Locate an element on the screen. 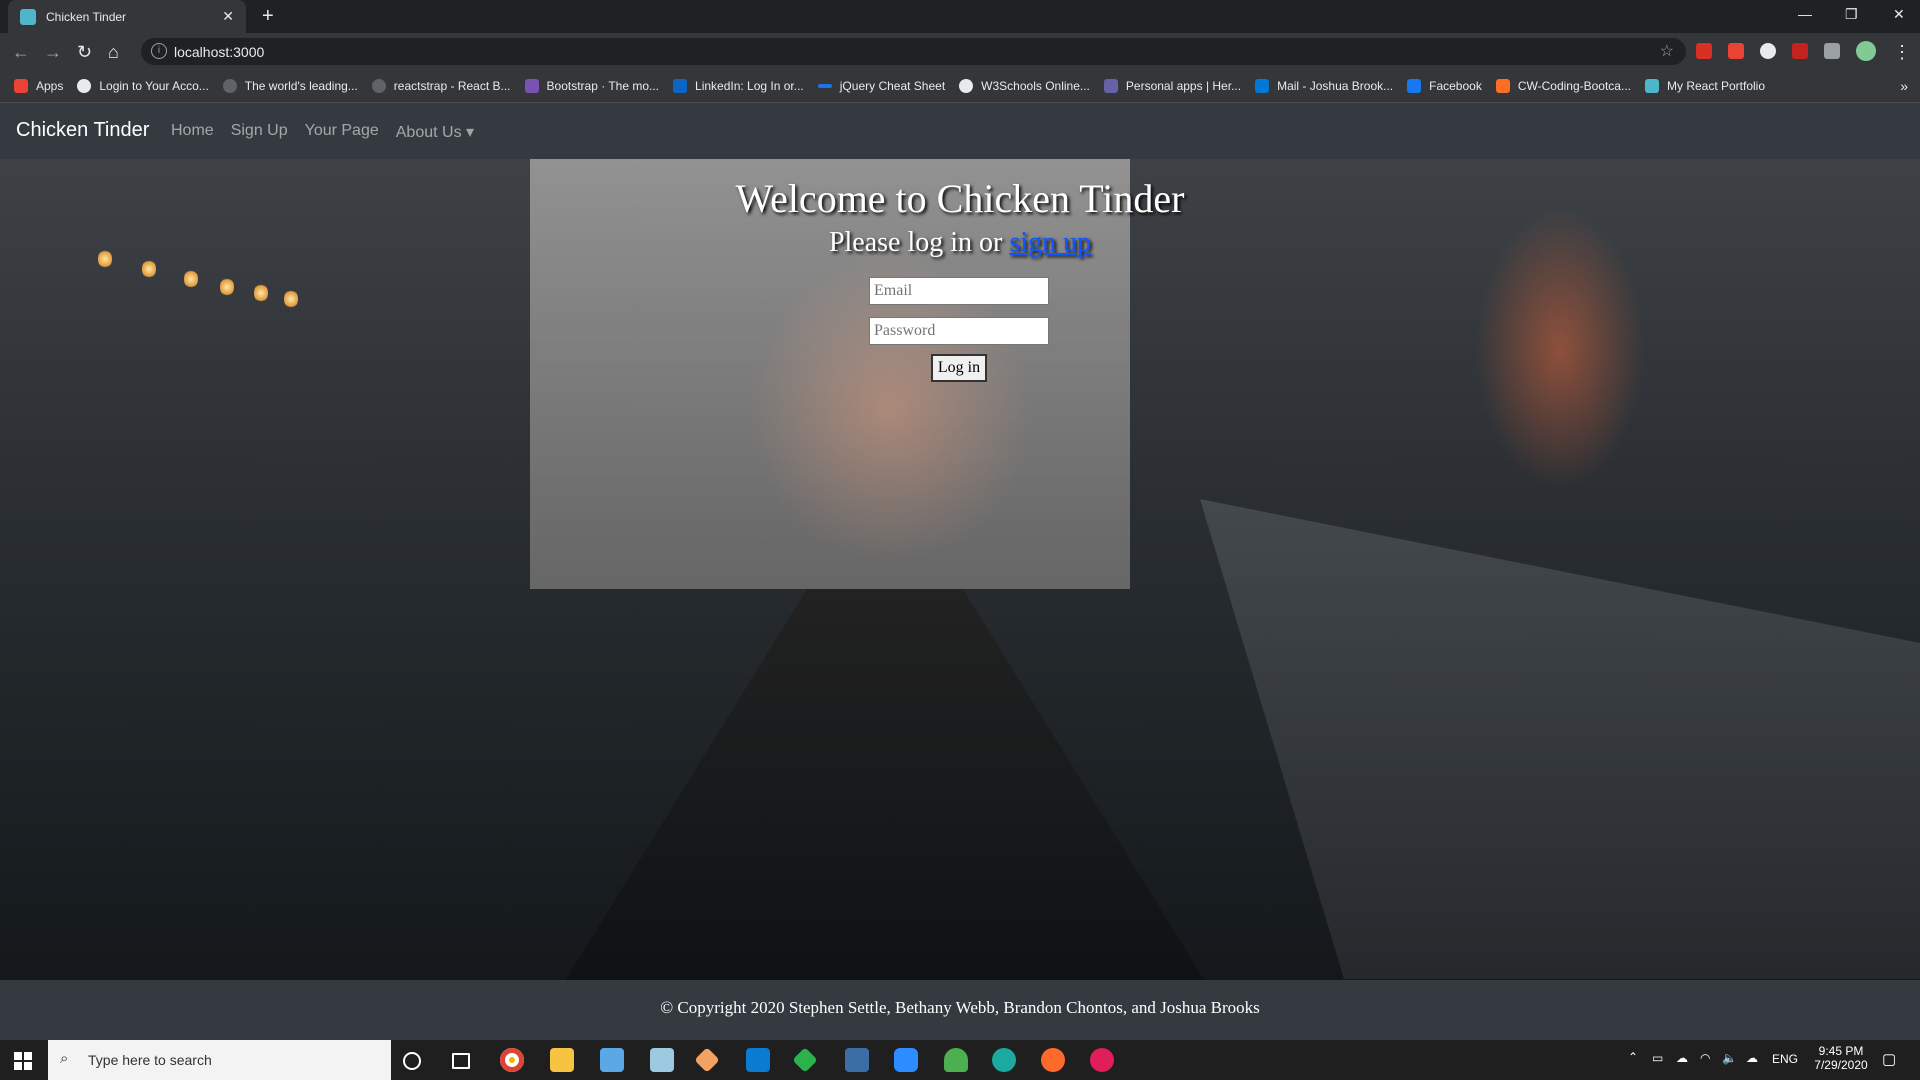 Image resolution: width=1920 pixels, height=1080 pixels. nav-dropdown-about-us: About Us ▾ is located at coordinates (435, 132).